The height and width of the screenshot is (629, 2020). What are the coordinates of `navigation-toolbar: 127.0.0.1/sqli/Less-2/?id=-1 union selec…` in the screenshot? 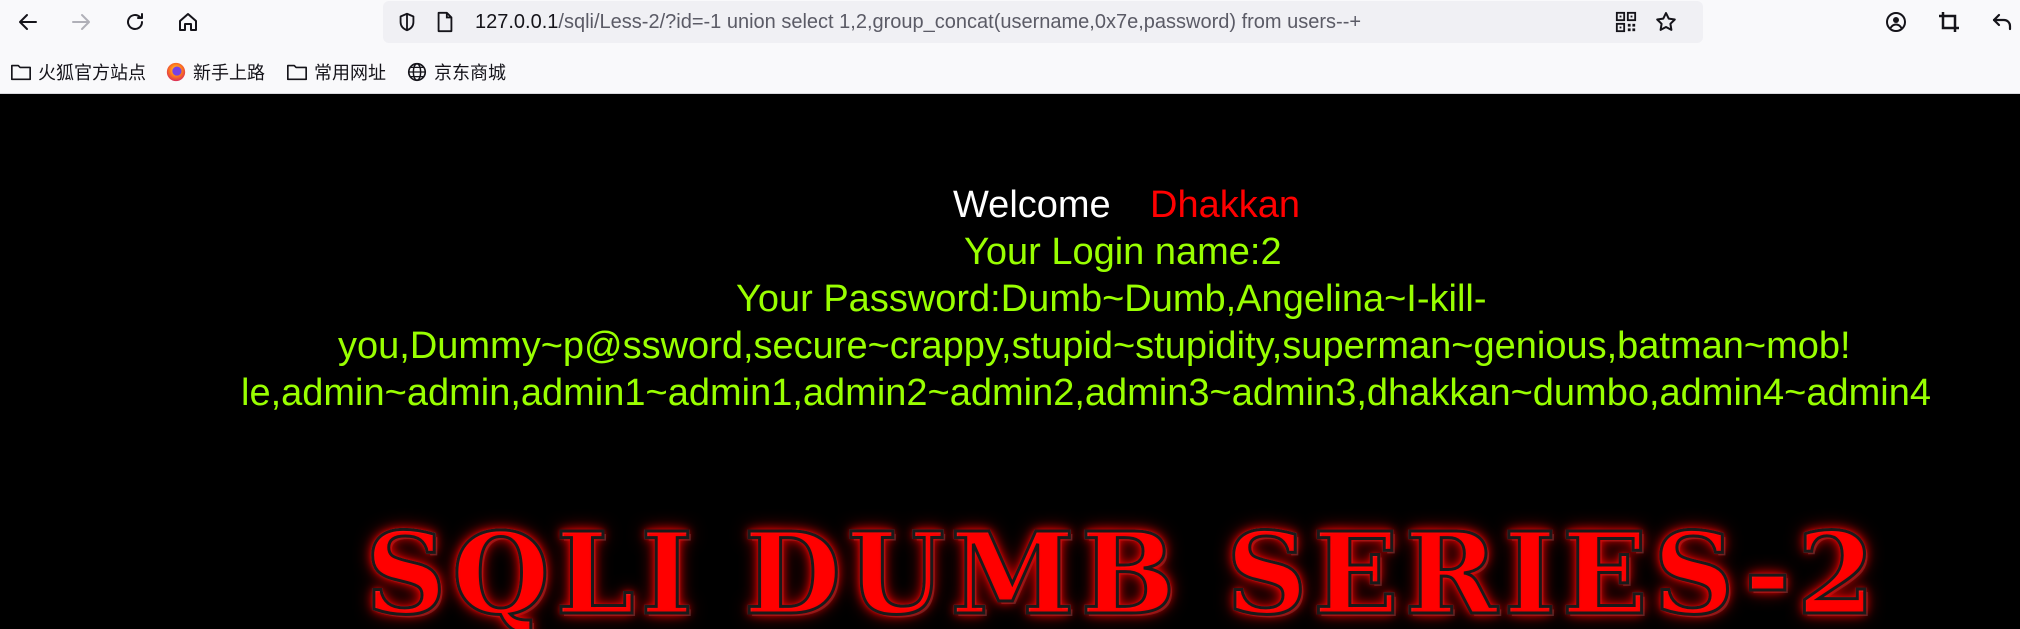 It's located at (1010, 22).